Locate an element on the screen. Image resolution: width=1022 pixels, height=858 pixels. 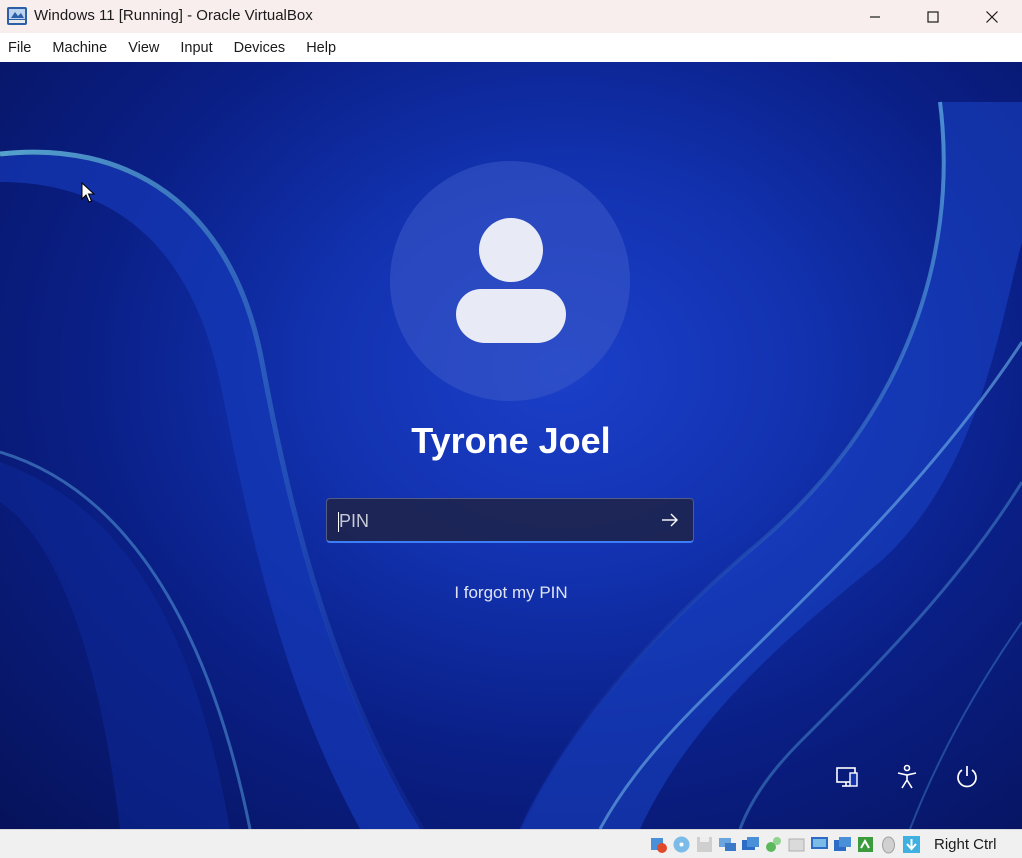
virtualbox-icon is located at coordinates (17, 16).